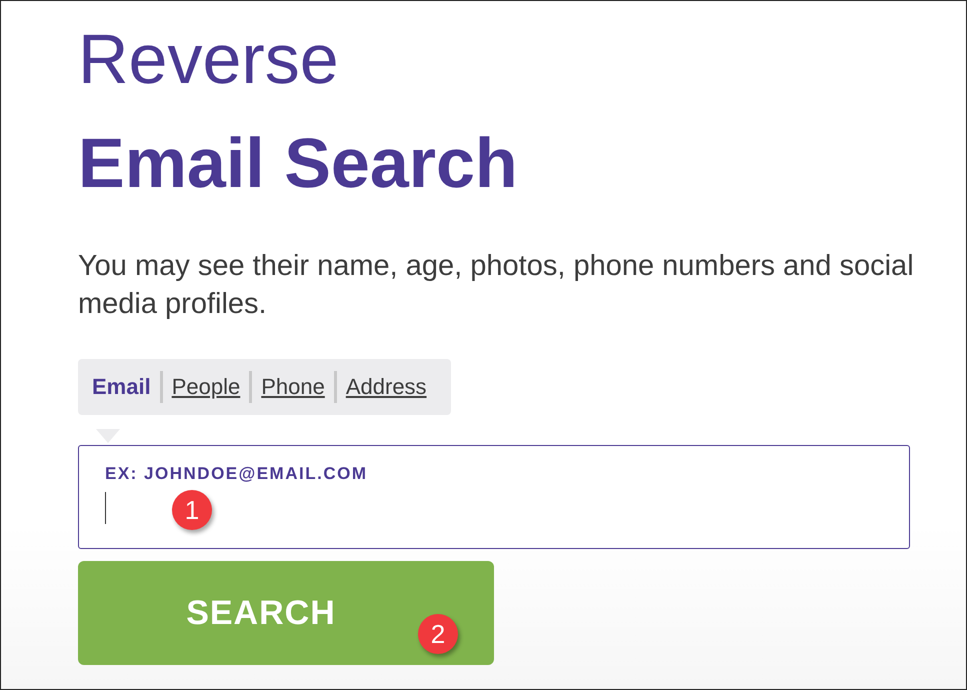  What do you see at coordinates (293, 387) in the screenshot?
I see `tab: Phone` at bounding box center [293, 387].